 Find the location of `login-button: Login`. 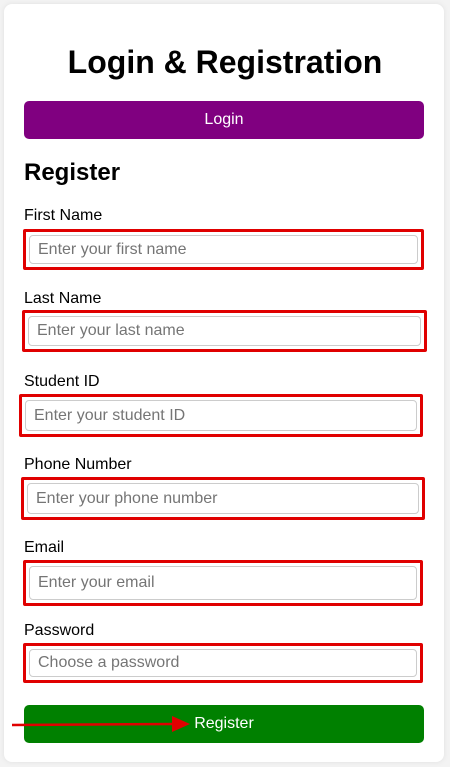

login-button: Login is located at coordinates (224, 120).